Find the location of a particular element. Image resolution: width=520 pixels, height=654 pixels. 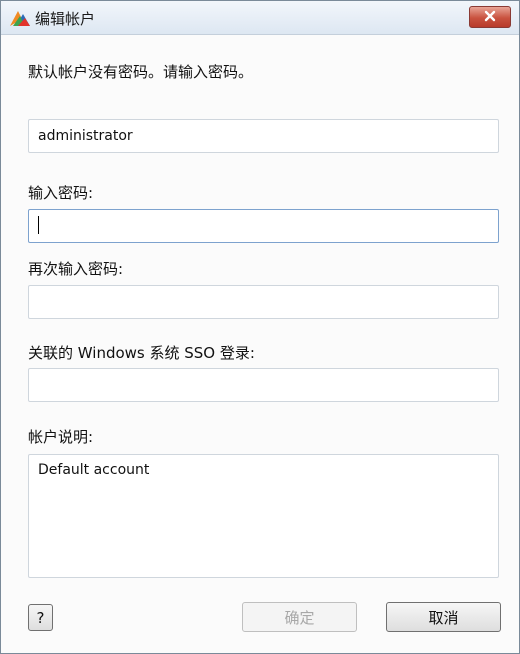

confirm-password-field is located at coordinates (263, 302).